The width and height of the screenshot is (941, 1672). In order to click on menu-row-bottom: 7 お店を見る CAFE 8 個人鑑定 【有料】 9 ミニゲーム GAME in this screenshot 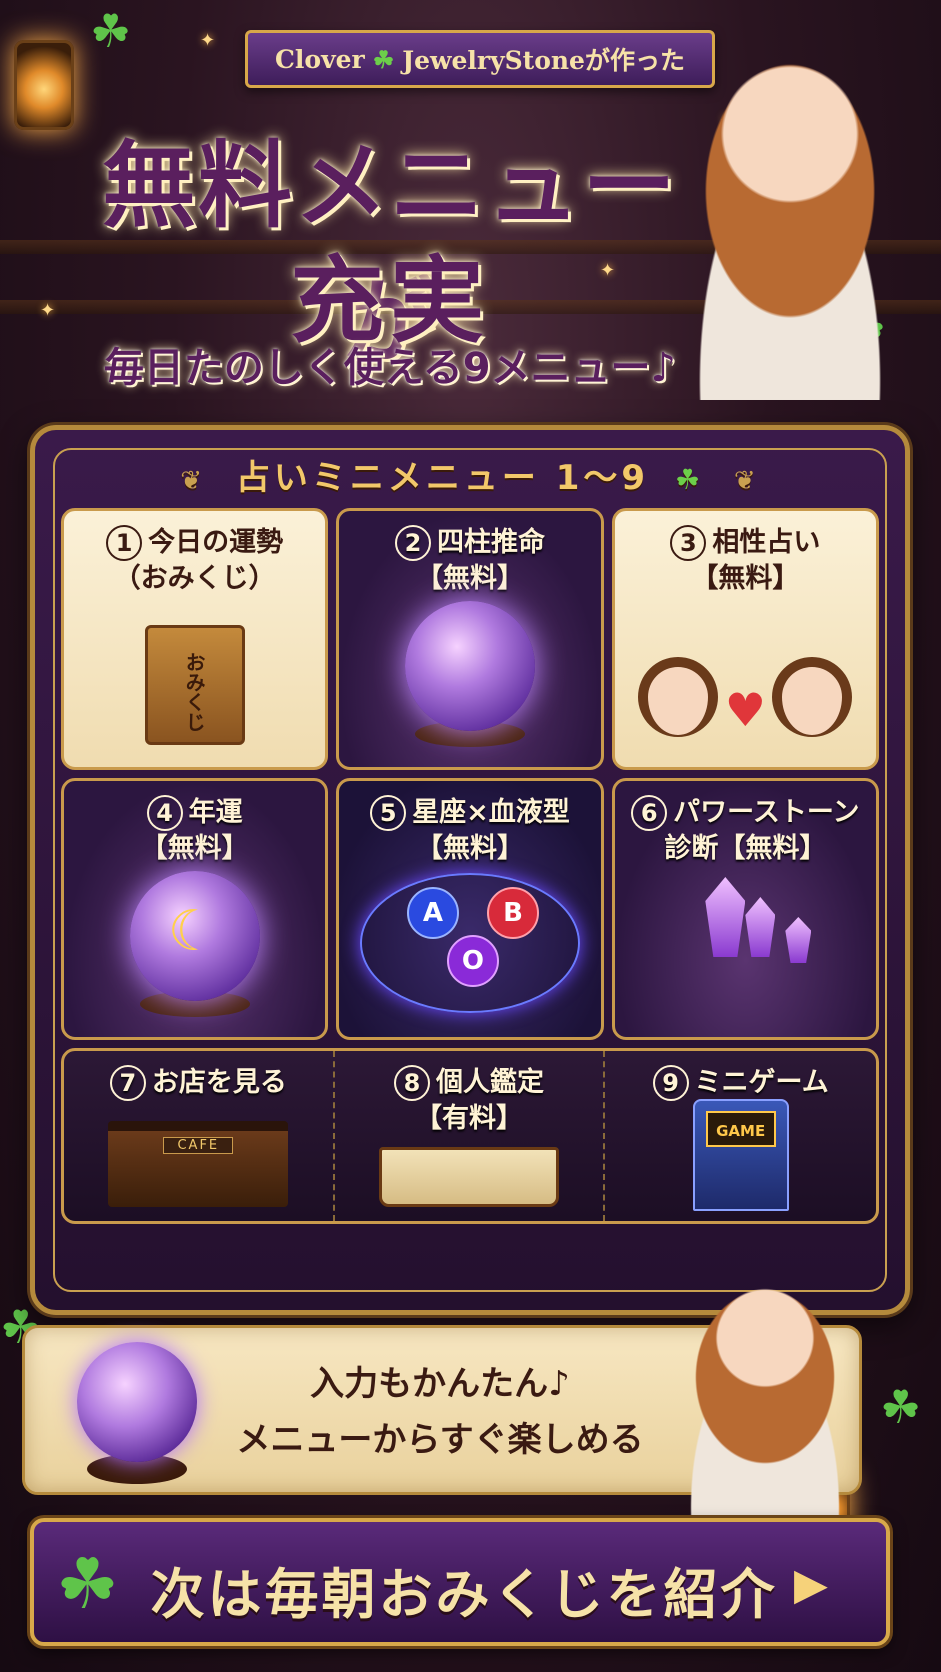, I will do `click(470, 1136)`.